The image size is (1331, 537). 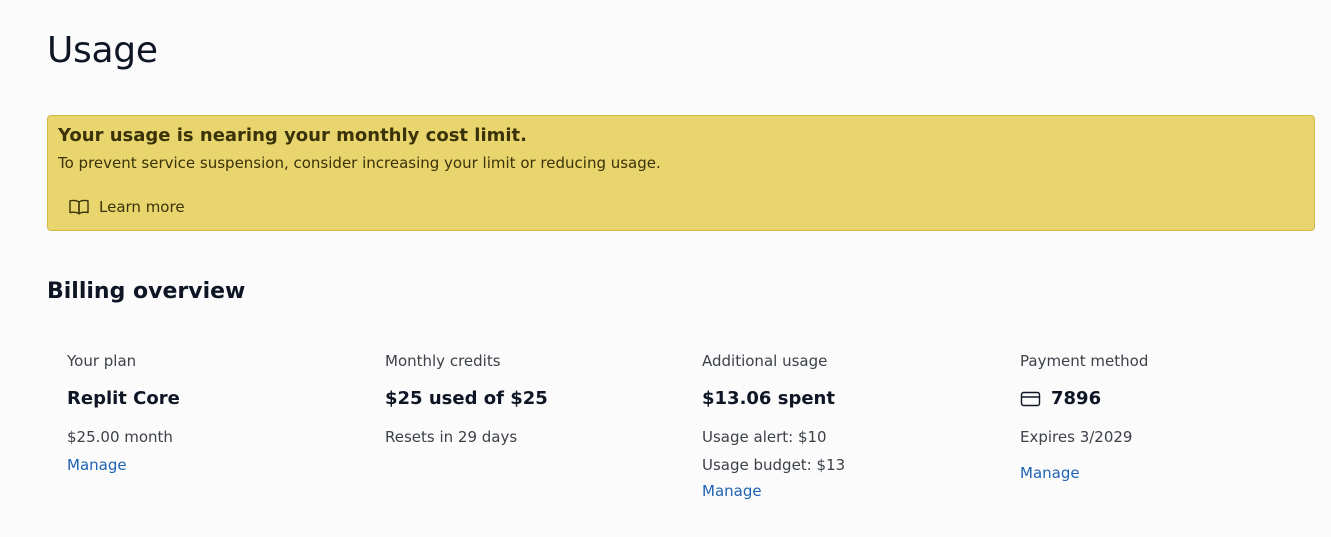 What do you see at coordinates (768, 398) in the screenshot?
I see `additional-usage-value: $13.06 spent` at bounding box center [768, 398].